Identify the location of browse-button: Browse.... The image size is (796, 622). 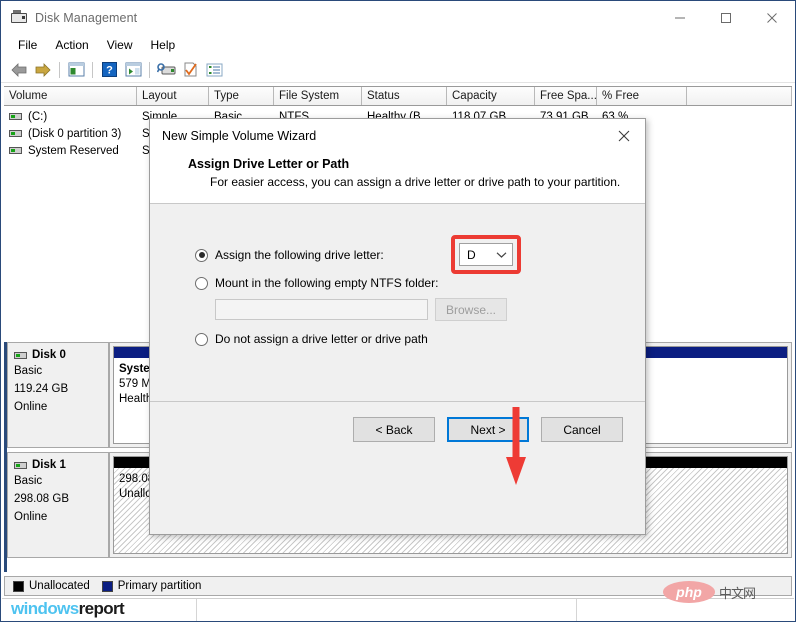
(471, 309).